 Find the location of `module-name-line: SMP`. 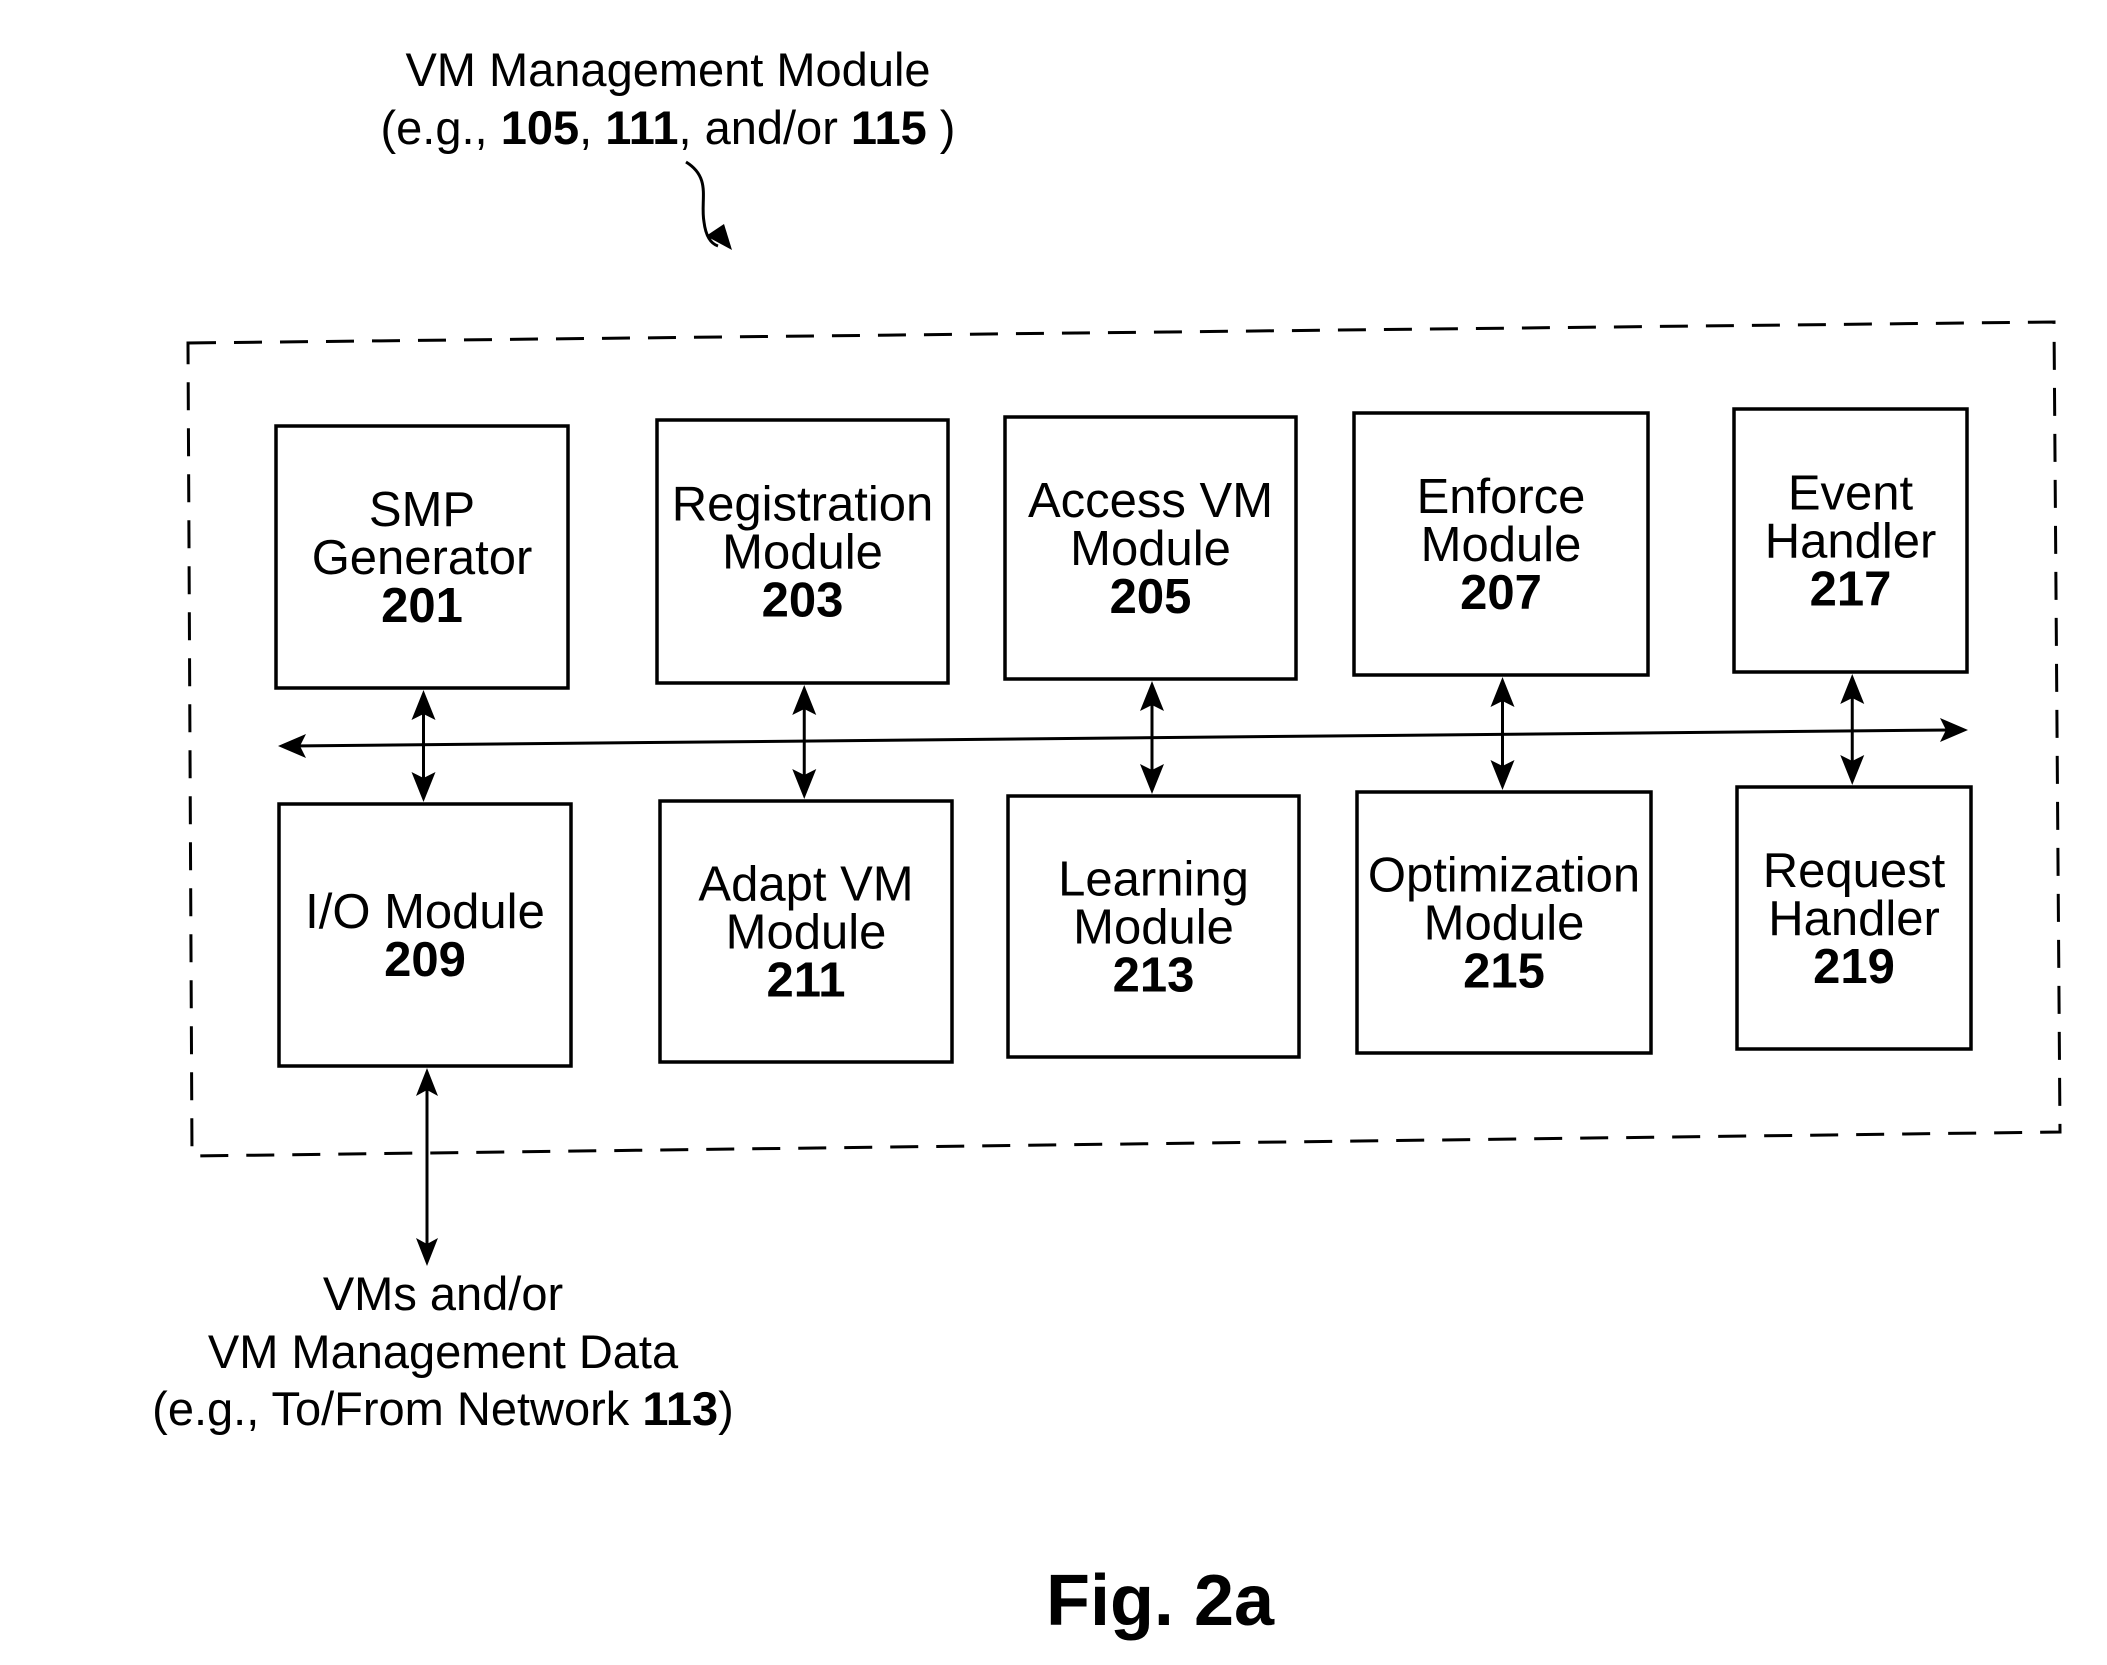

module-name-line: SMP is located at coordinates (422, 510).